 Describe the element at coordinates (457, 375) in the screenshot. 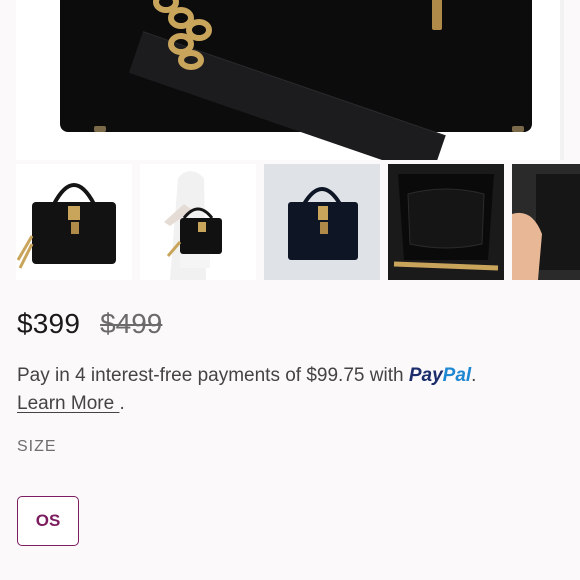

I see `paypal-logo-pal: Pal` at that location.